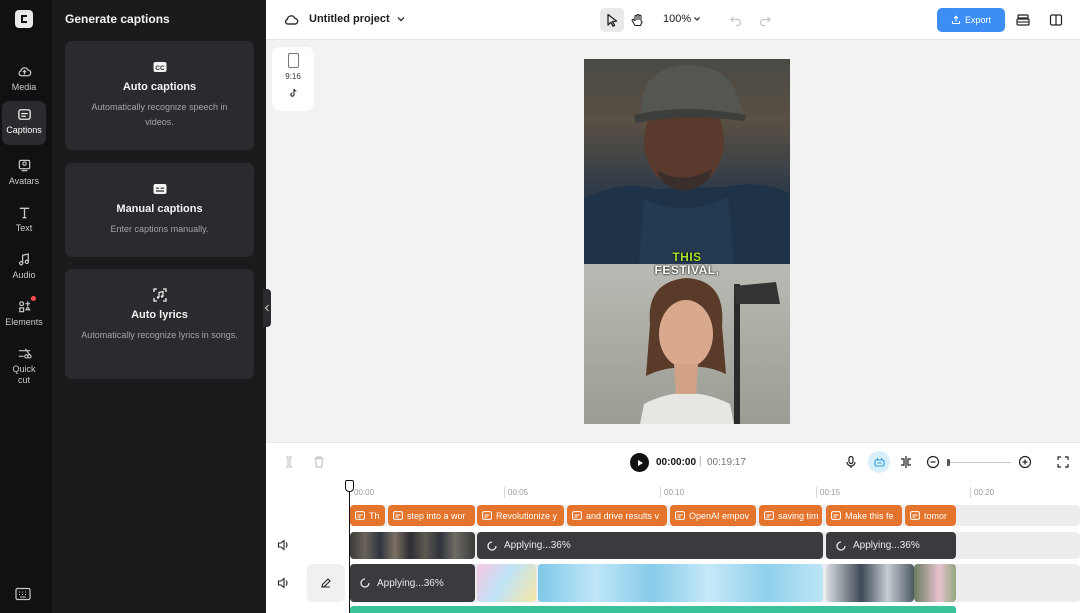  Describe the element at coordinates (687, 344) in the screenshot. I see `video-frame-bottom` at that location.